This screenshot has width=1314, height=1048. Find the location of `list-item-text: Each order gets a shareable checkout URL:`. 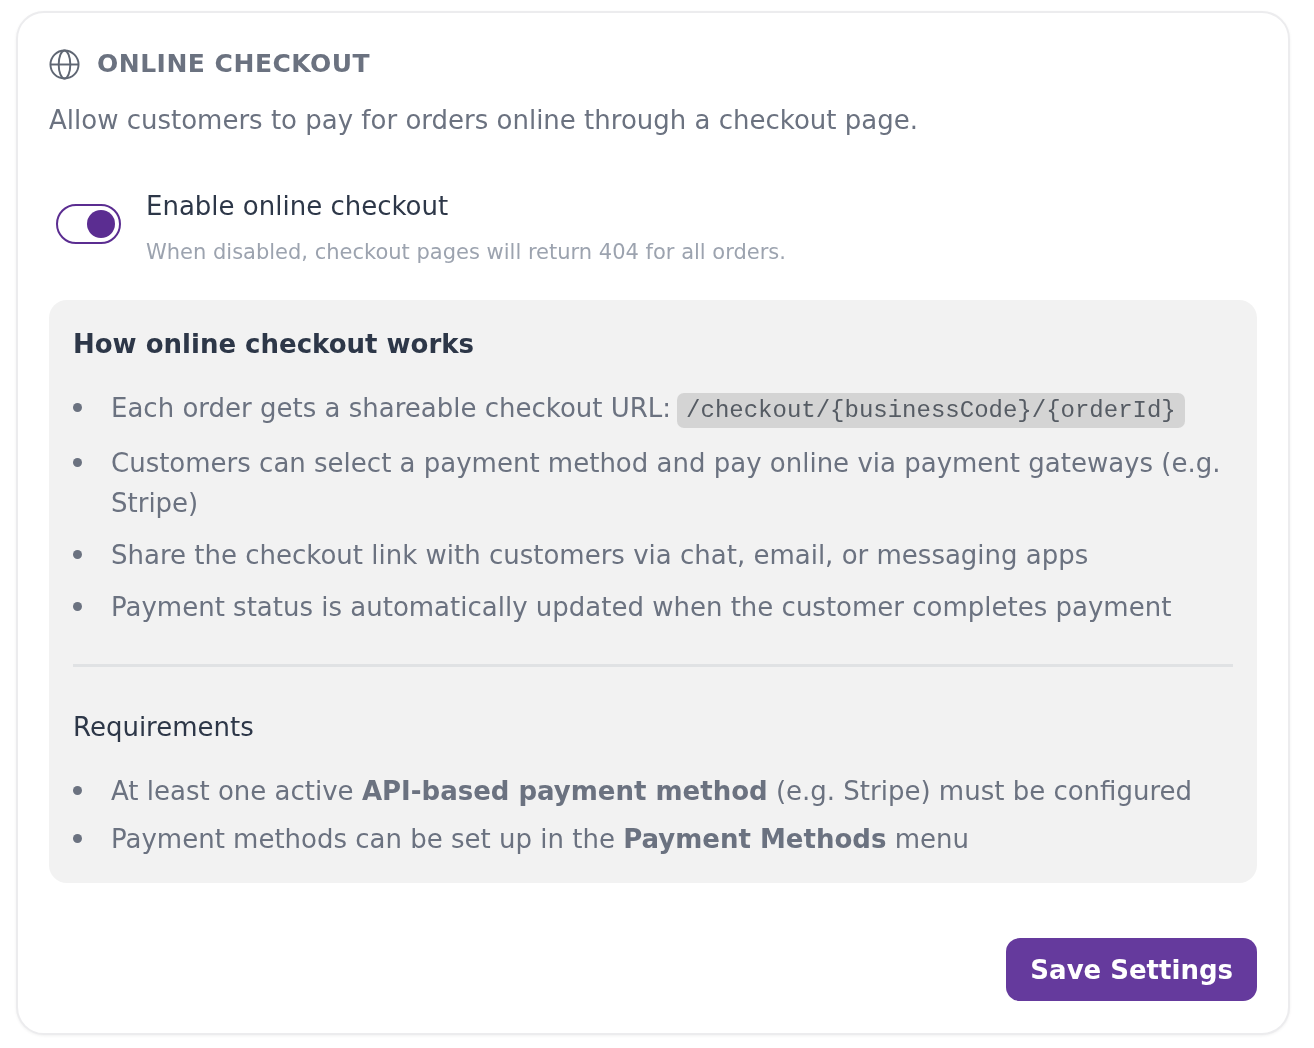

list-item-text: Each order gets a shareable checkout URL: is located at coordinates (391, 408).